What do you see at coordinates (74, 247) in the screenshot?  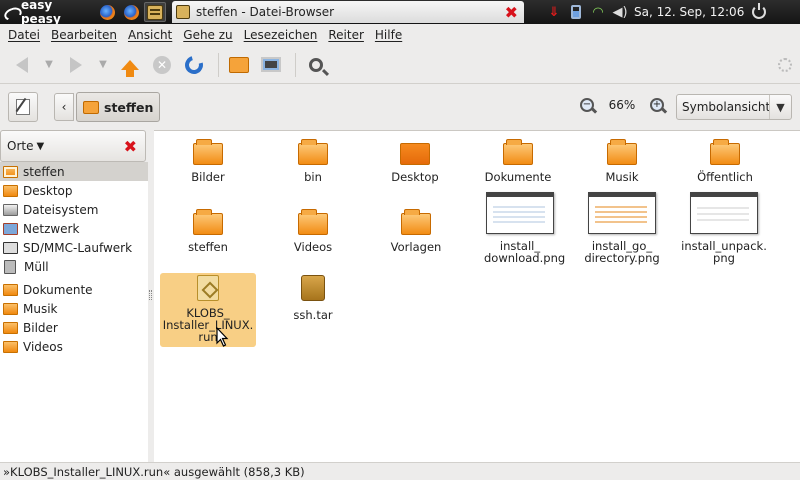 I see `sidebar-item-sd-mmc: SD/MMC-Laufwerk` at bounding box center [74, 247].